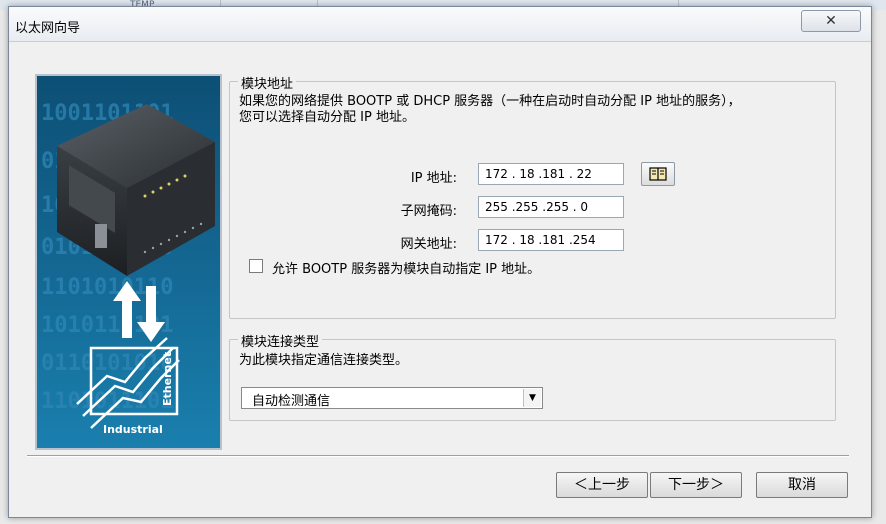 The height and width of the screenshot is (524, 886). Describe the element at coordinates (291, 401) in the screenshot. I see `connection-type-value: 自动检测通信` at that location.